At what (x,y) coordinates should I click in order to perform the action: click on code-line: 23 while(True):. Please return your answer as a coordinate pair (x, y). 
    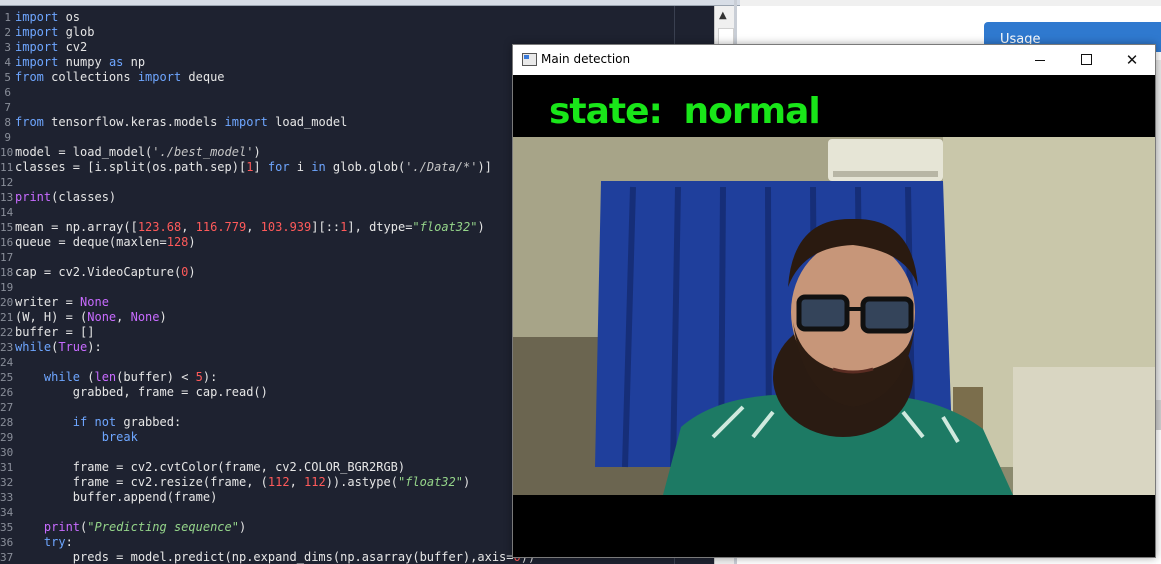
    Looking at the image, I should click on (267, 347).